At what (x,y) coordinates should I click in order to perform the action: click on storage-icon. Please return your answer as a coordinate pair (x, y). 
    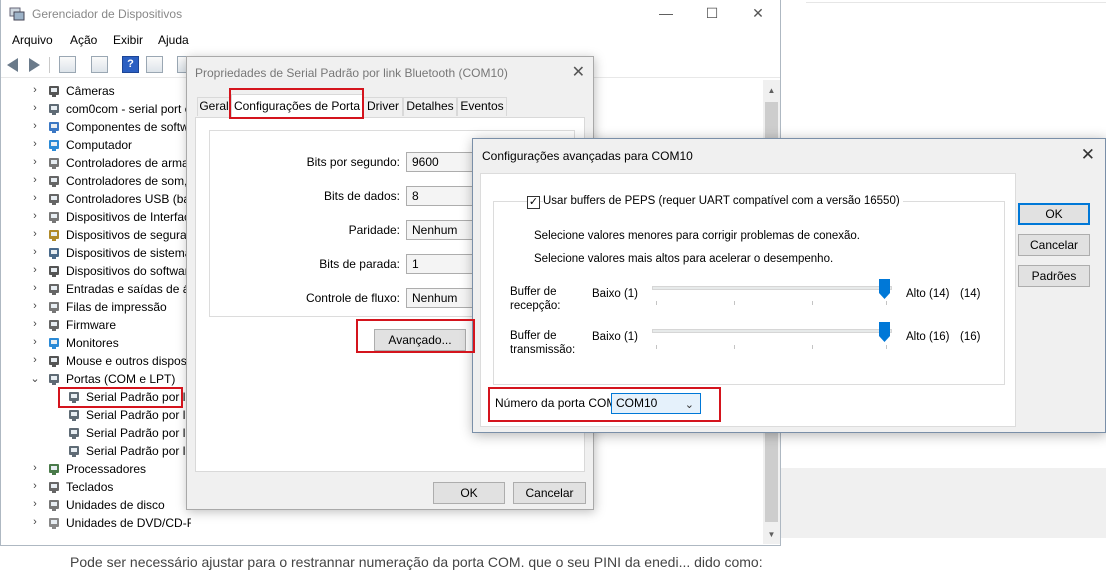
    Looking at the image, I should click on (54, 163).